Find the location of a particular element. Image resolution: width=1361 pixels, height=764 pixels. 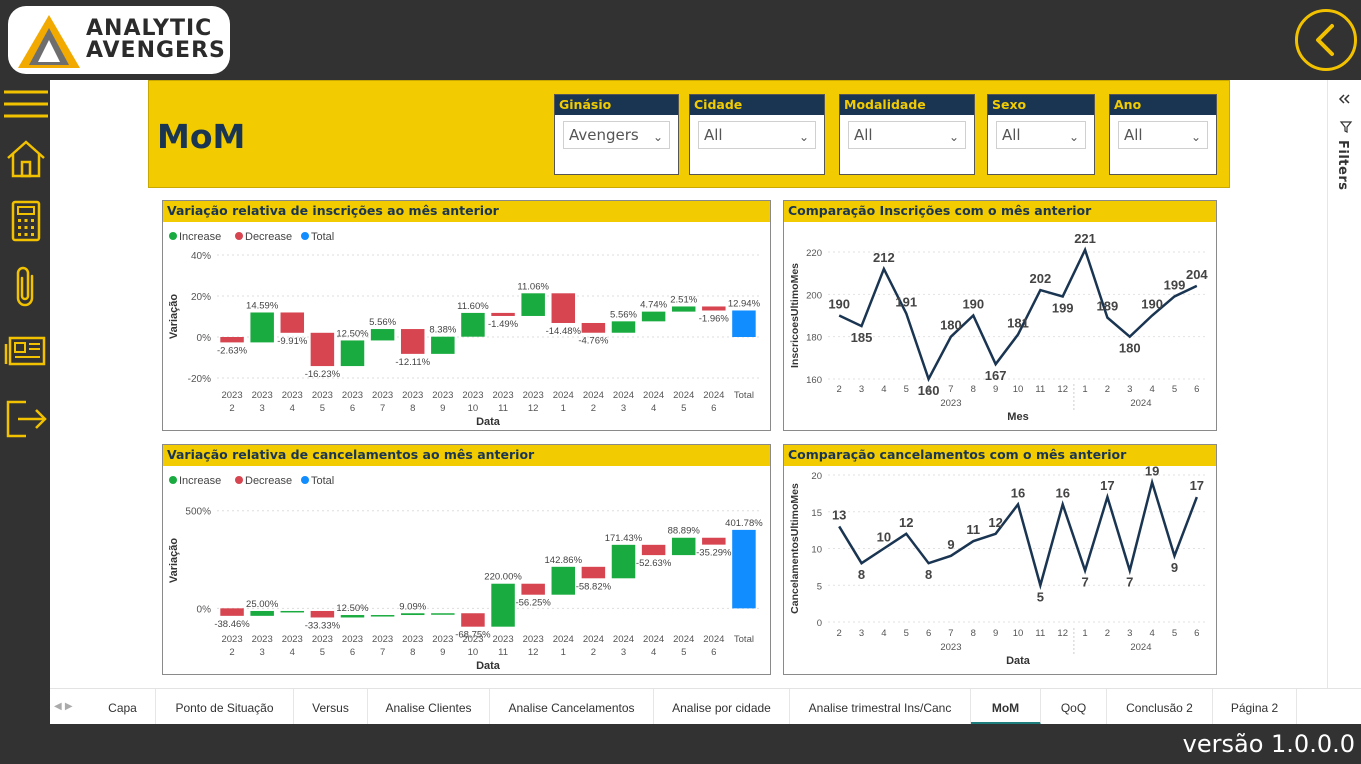

x-tick-label: 12 is located at coordinates (1062, 389).